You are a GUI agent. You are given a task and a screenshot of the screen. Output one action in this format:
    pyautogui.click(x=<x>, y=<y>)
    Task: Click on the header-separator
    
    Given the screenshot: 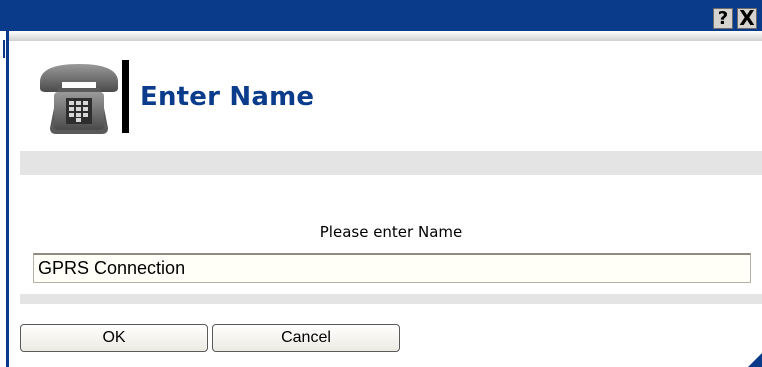 What is the action you would take?
    pyautogui.click(x=391, y=163)
    